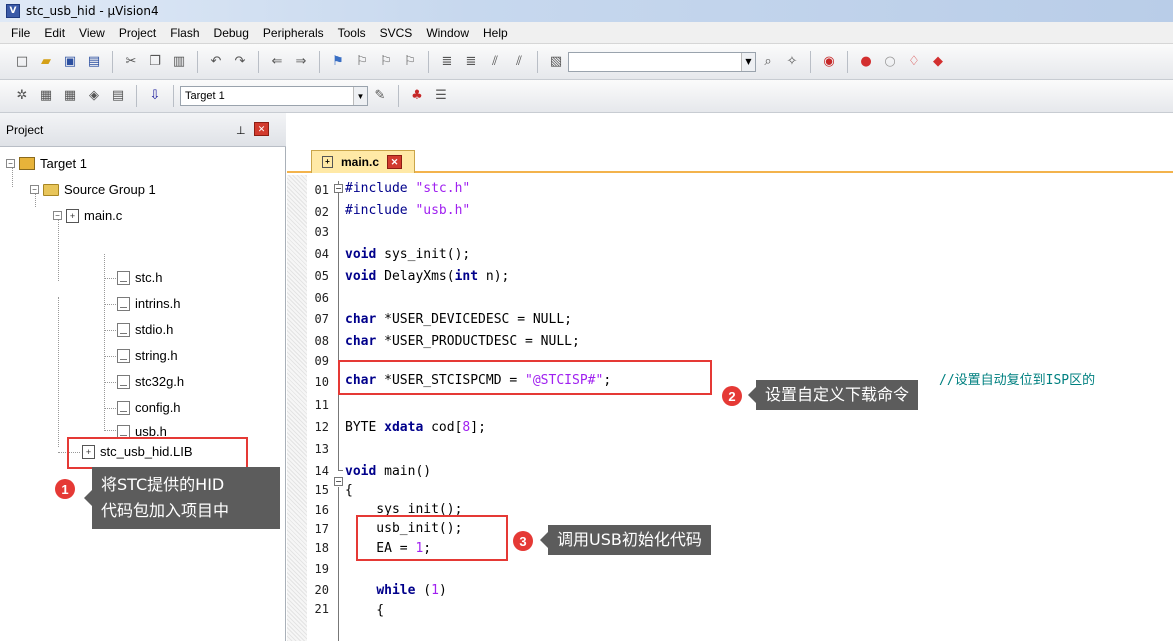 The width and height of the screenshot is (1173, 641). What do you see at coordinates (363, 161) in the screenshot?
I see `tab-main-c: + main.c ✕` at bounding box center [363, 161].